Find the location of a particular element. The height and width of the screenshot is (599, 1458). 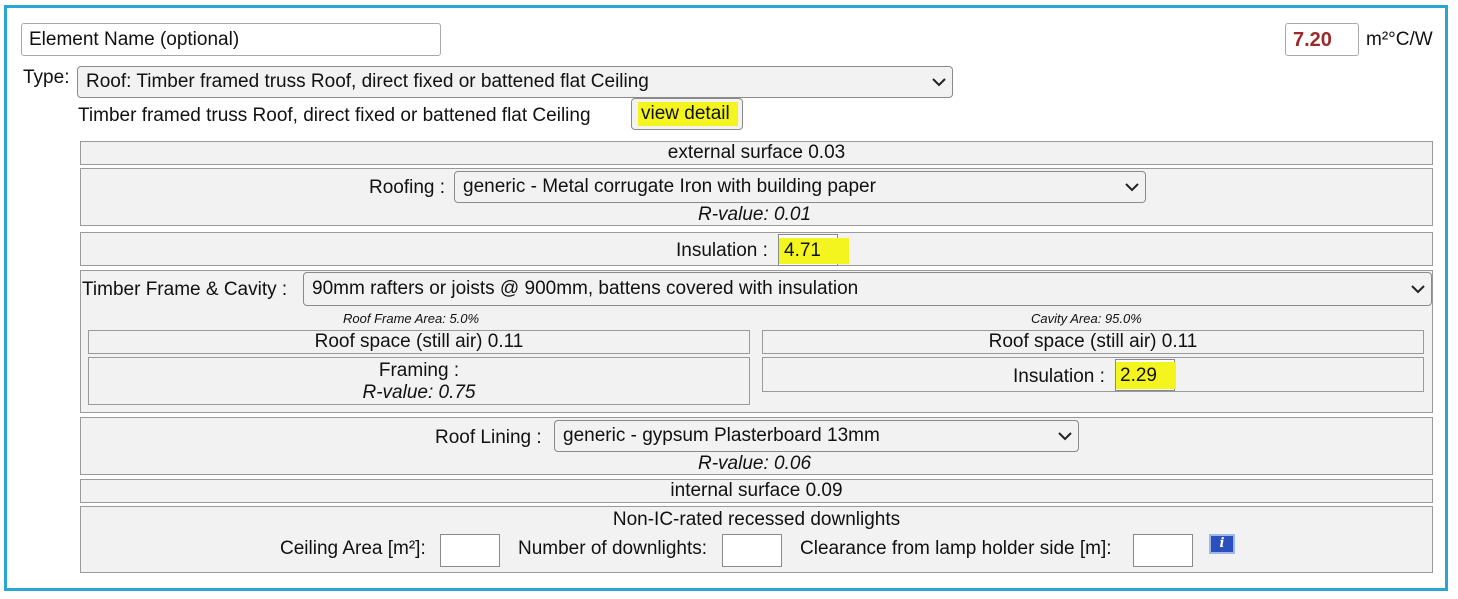

ceiling-area-label: Ceiling Area [m²]: is located at coordinates (353, 548).